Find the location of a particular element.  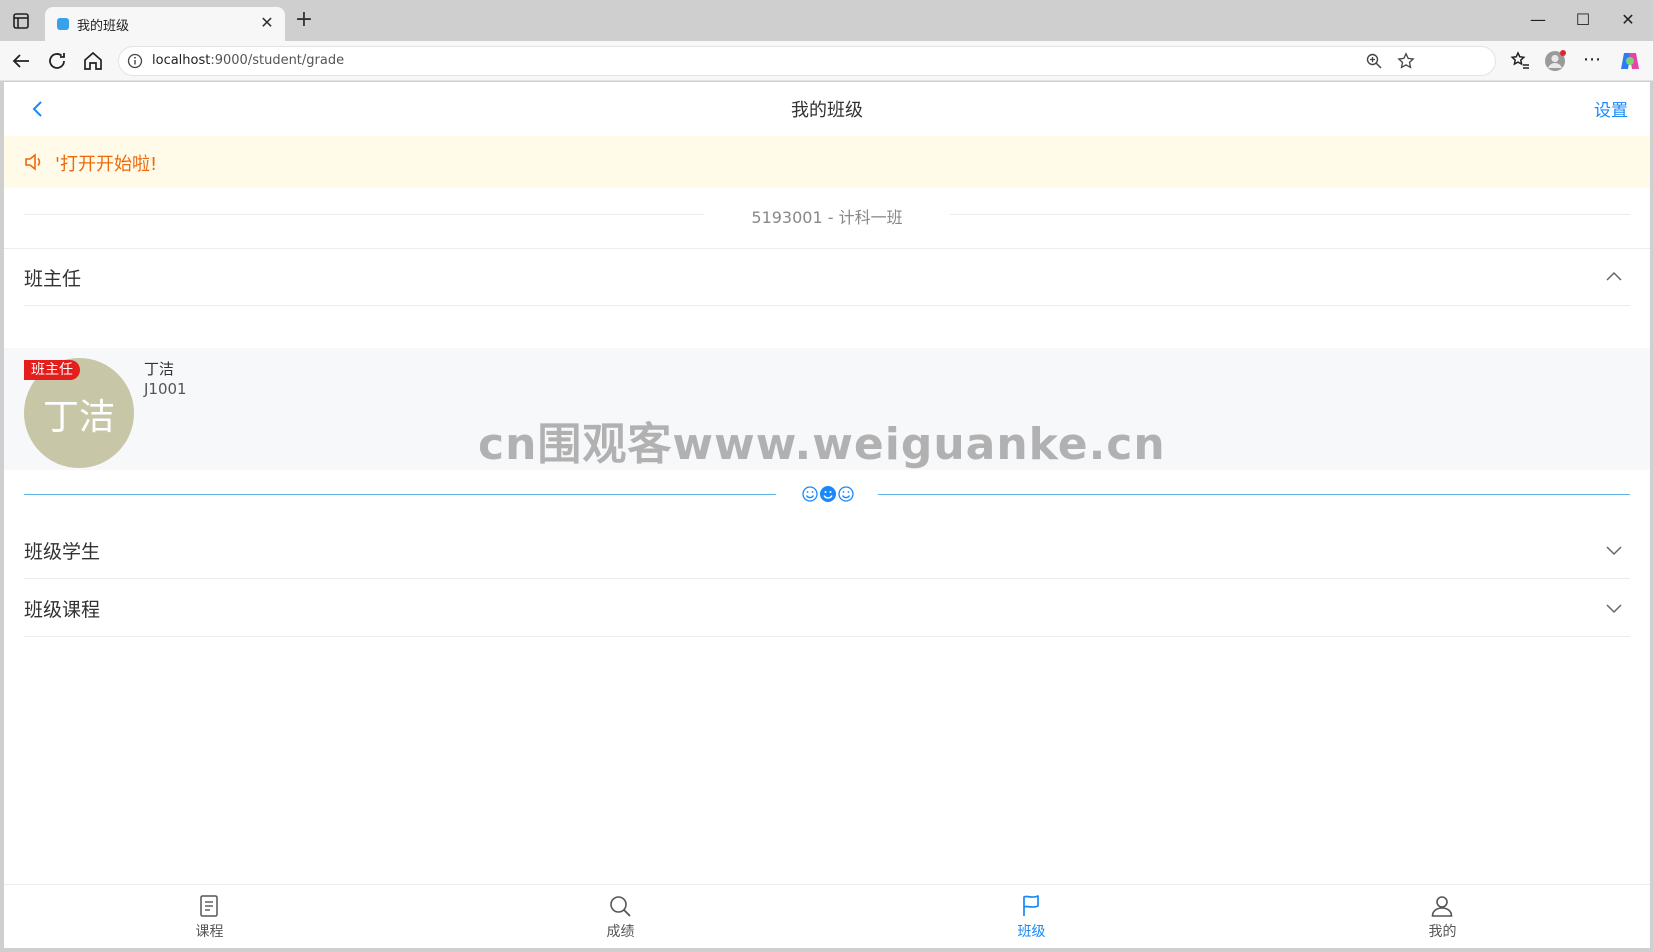

browser-toolbar: localhost:9000/student/grade ⋯ is located at coordinates (826, 61).